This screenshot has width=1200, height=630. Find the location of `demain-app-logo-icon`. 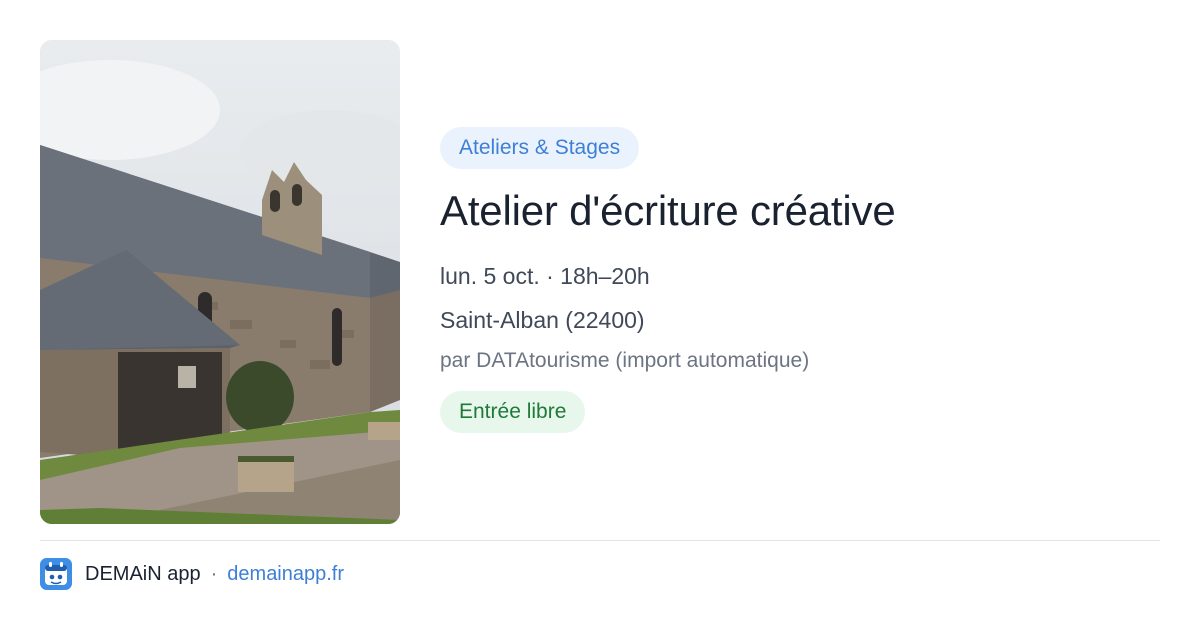

demain-app-logo-icon is located at coordinates (56, 574).